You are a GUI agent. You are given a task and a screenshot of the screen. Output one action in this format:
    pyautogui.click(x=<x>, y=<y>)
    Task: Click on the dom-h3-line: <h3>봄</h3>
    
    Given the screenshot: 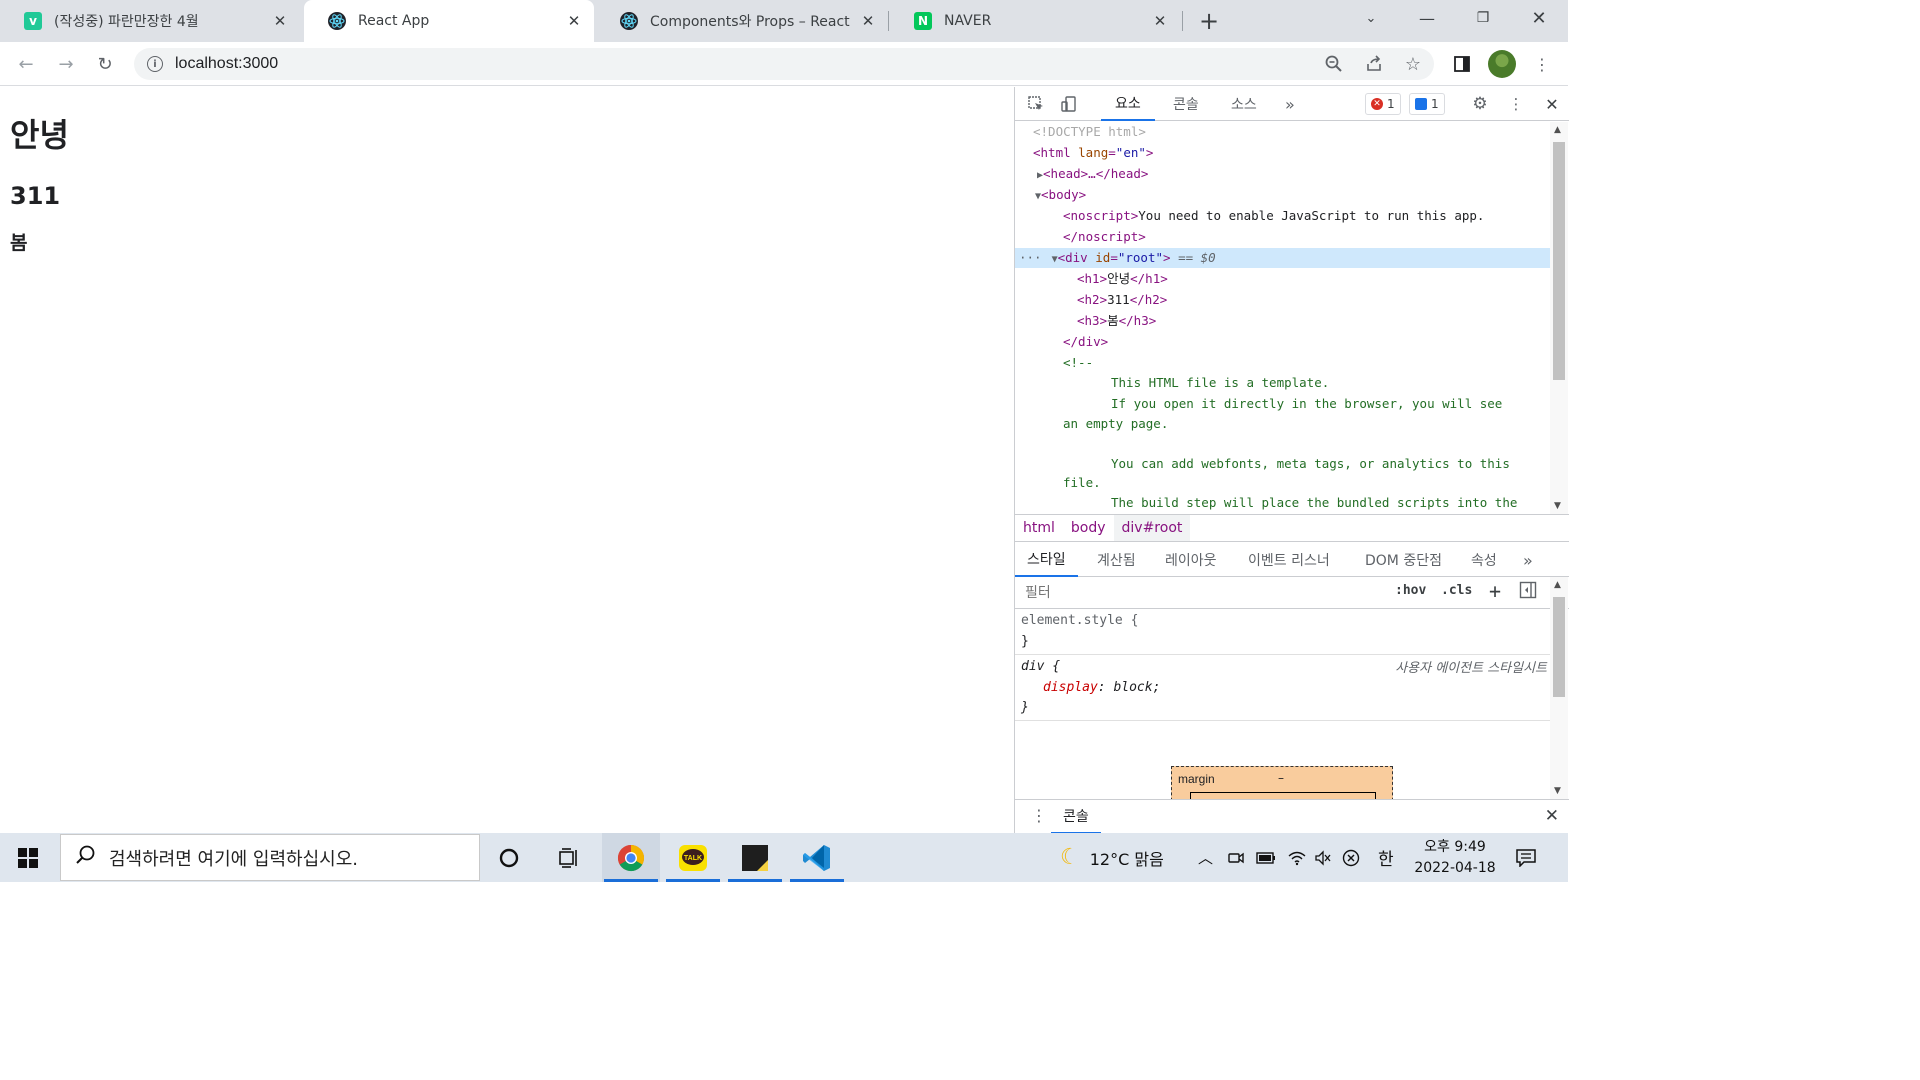 What is the action you would take?
    pyautogui.click(x=1283, y=321)
    